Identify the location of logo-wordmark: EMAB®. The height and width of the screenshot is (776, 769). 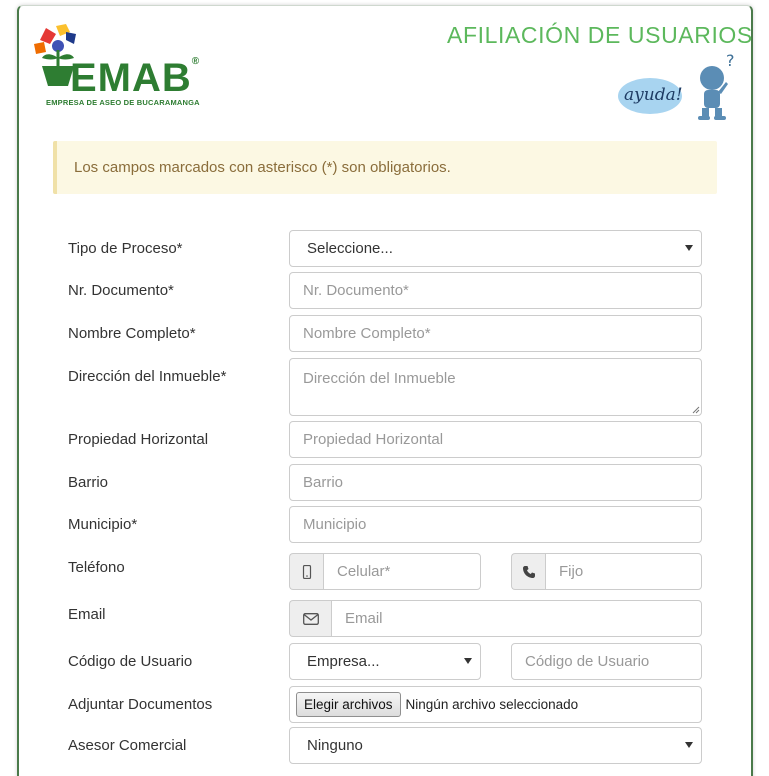
(135, 78).